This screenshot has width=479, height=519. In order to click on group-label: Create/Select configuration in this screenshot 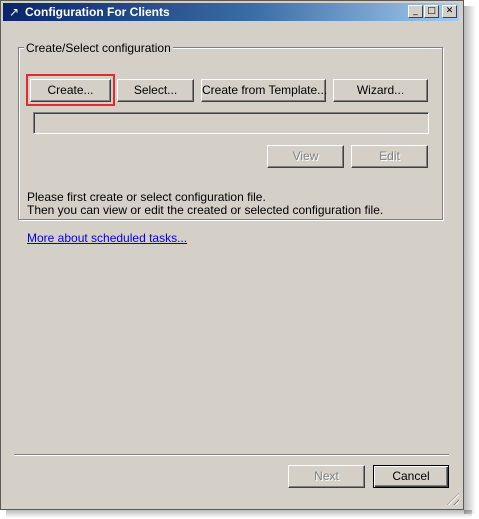, I will do `click(98, 48)`.